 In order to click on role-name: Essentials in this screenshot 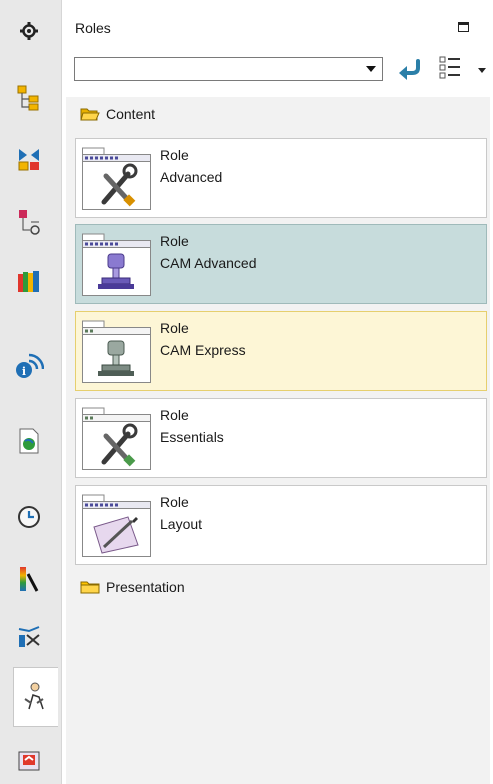, I will do `click(192, 437)`.